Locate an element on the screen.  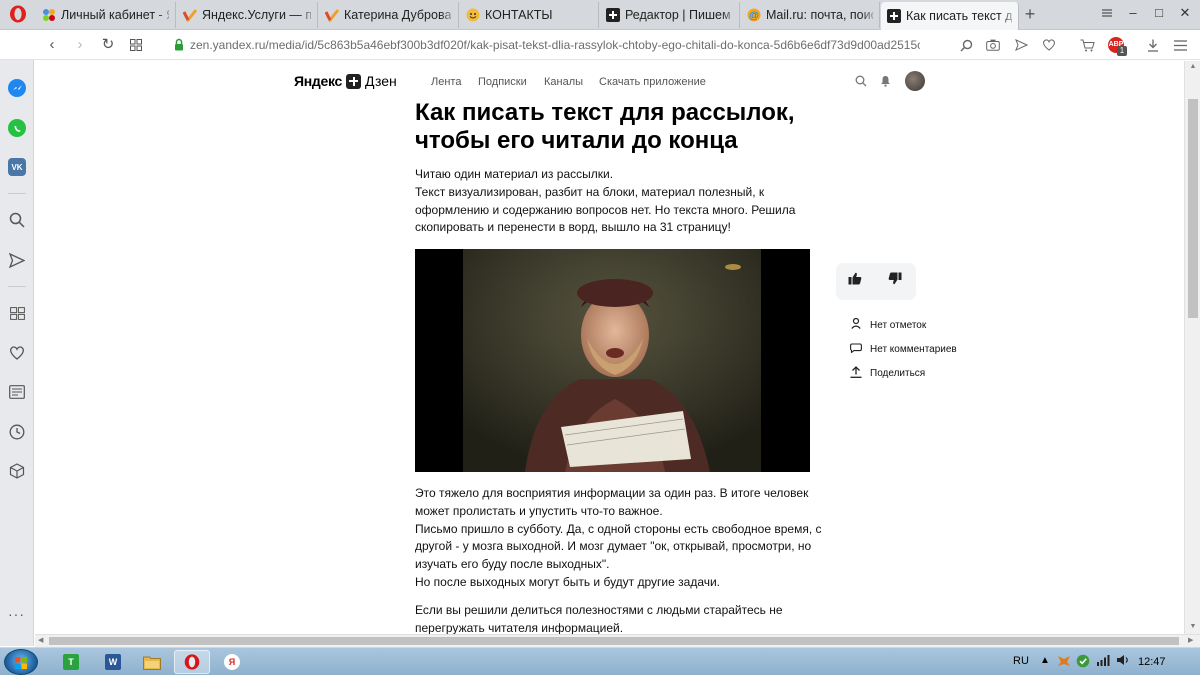
scroll-right-arrow-icon: ▶ is located at coordinates (1190, 640).